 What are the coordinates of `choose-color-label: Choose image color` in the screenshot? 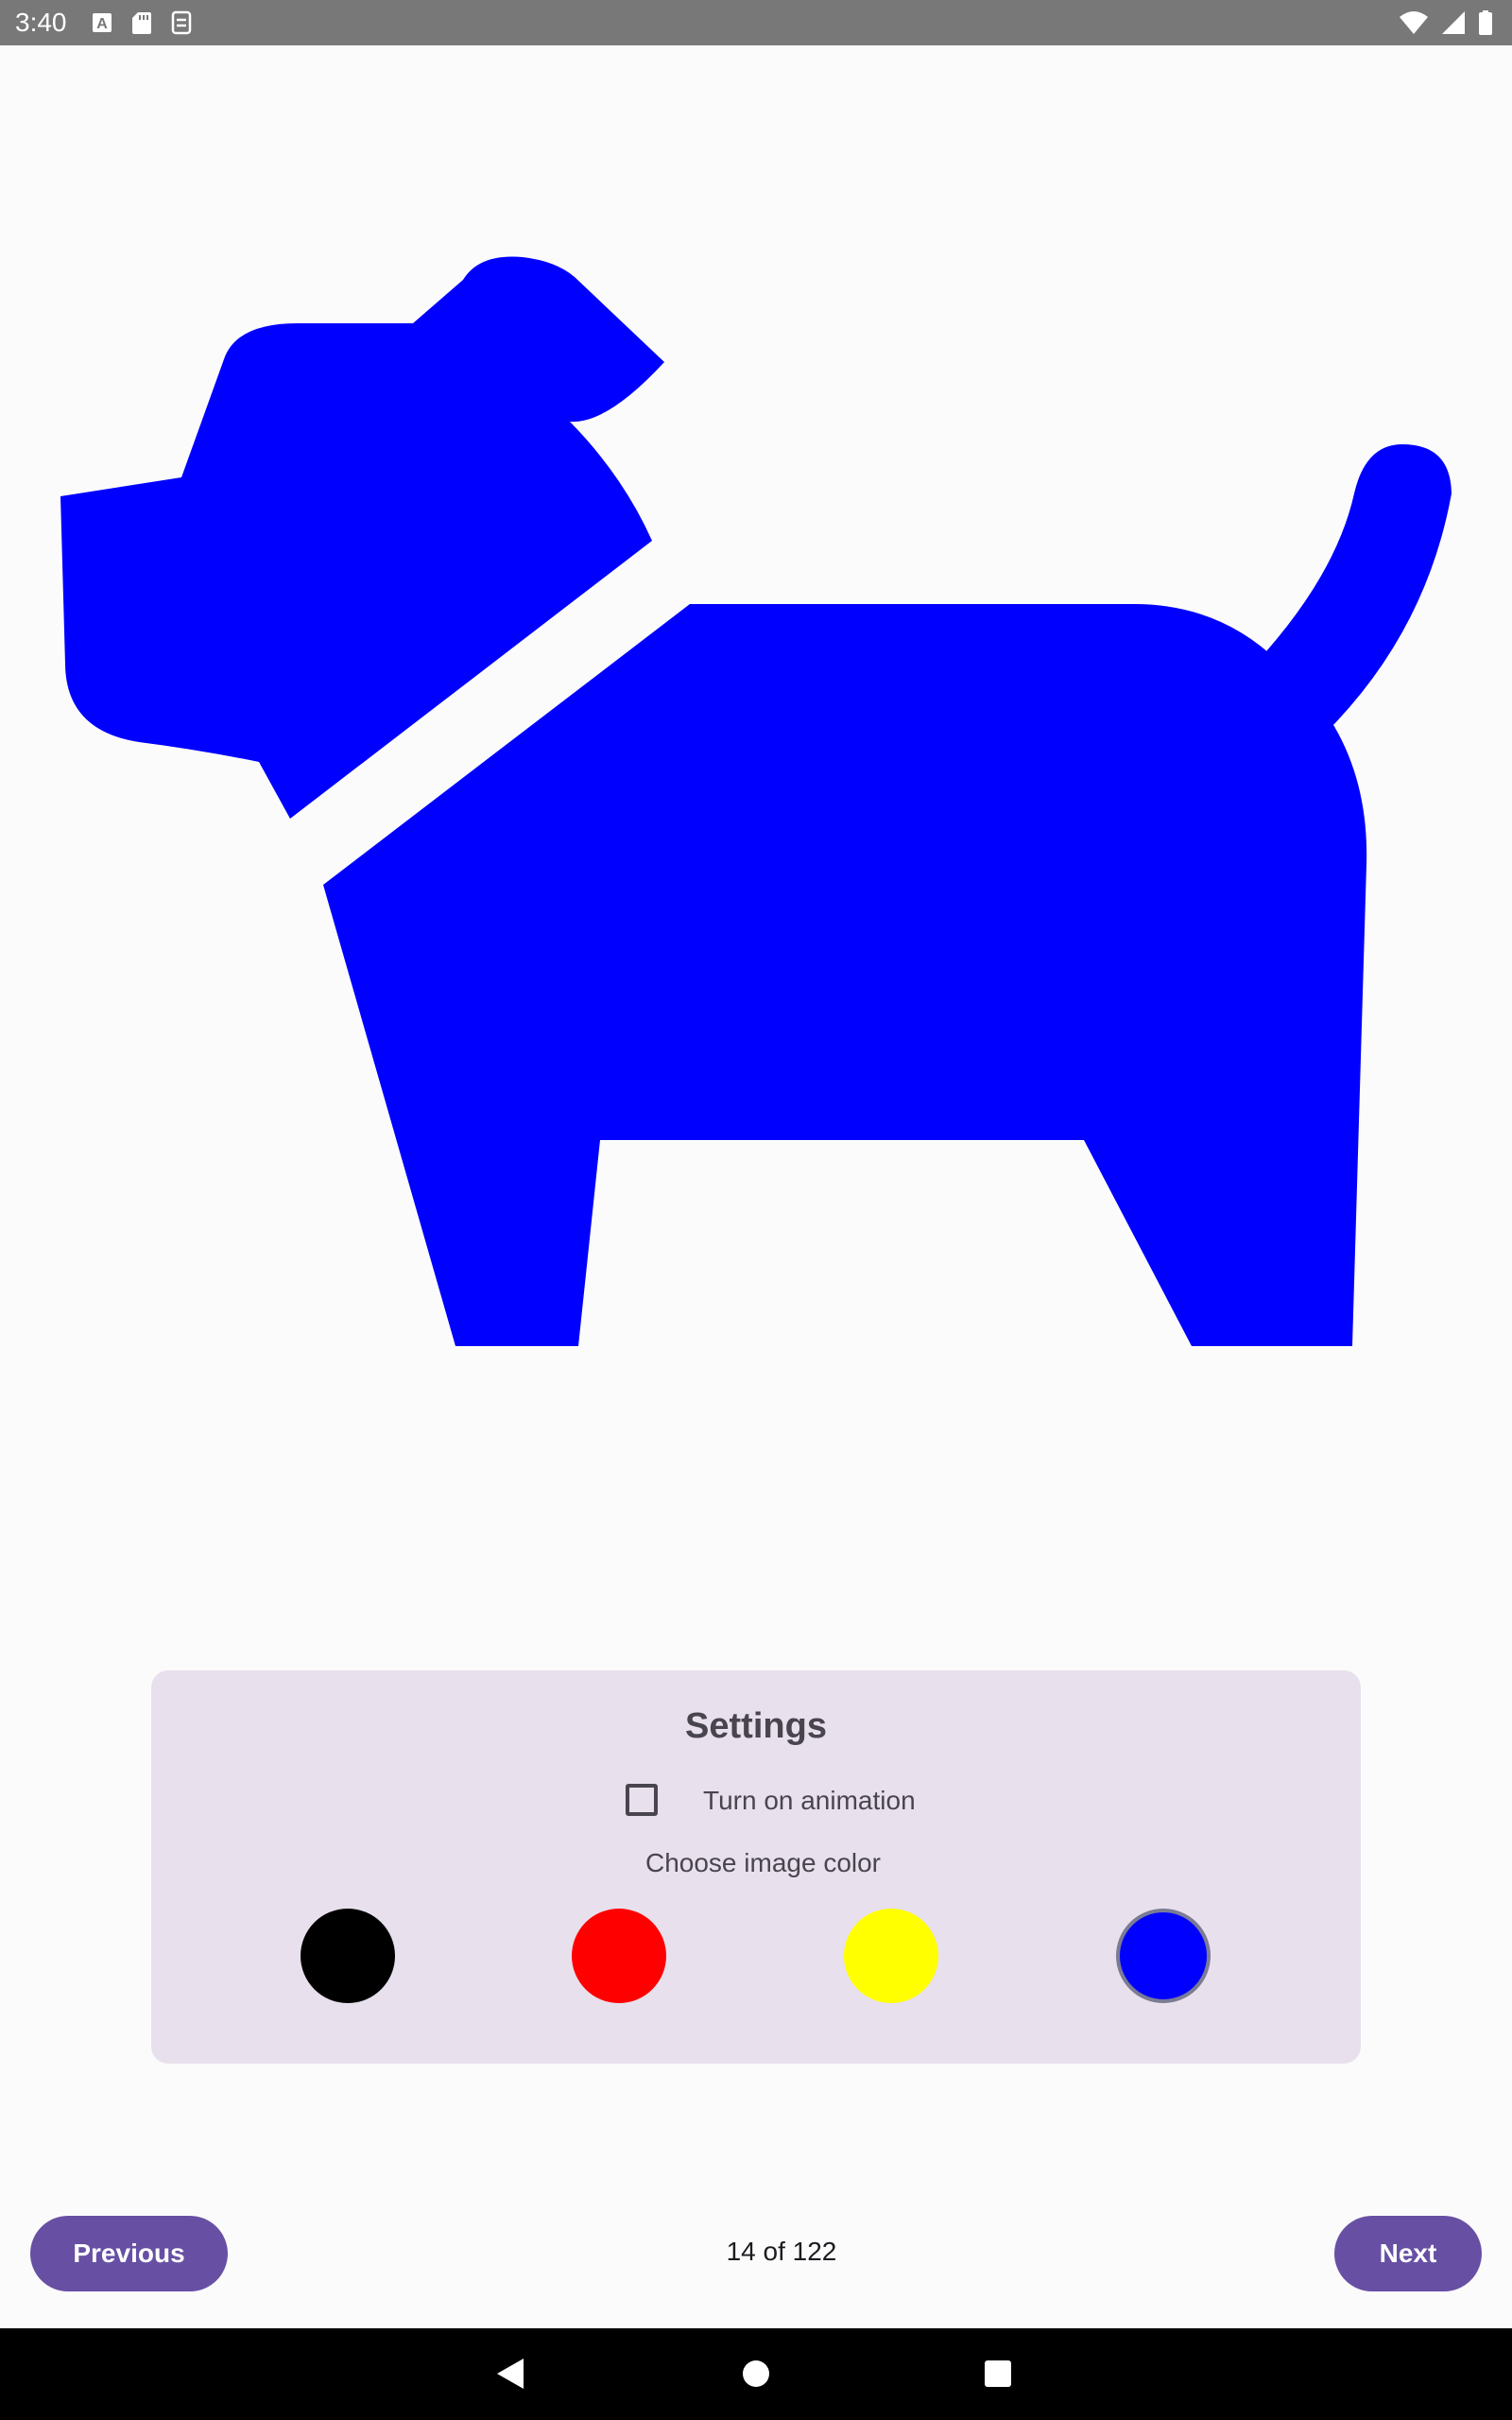 It's located at (763, 1862).